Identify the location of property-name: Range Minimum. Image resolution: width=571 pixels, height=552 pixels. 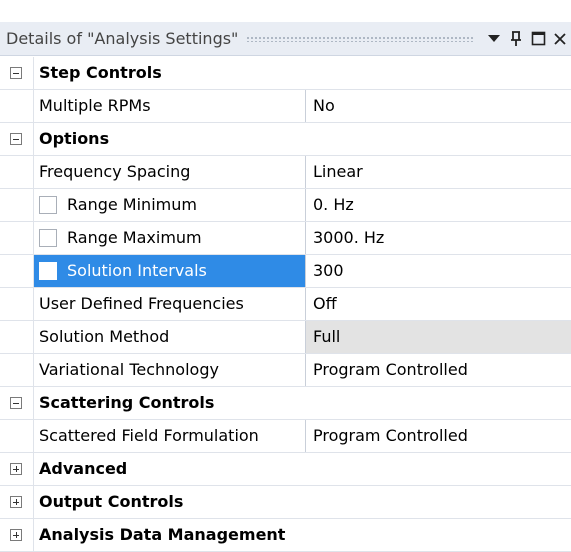
(170, 205).